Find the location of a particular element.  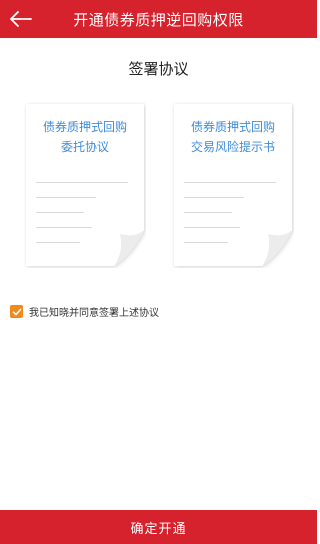

checkmark-icon is located at coordinates (16, 311).